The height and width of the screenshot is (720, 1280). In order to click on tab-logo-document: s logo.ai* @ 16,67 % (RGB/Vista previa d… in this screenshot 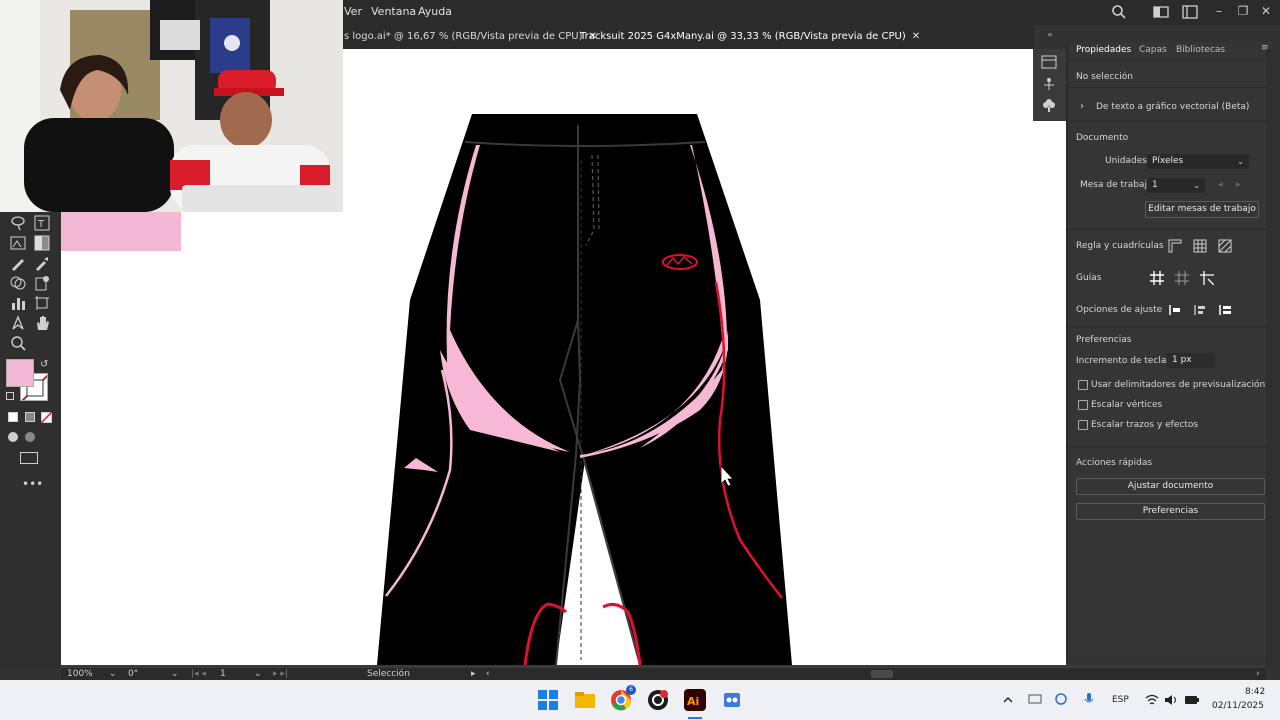, I will do `click(470, 37)`.